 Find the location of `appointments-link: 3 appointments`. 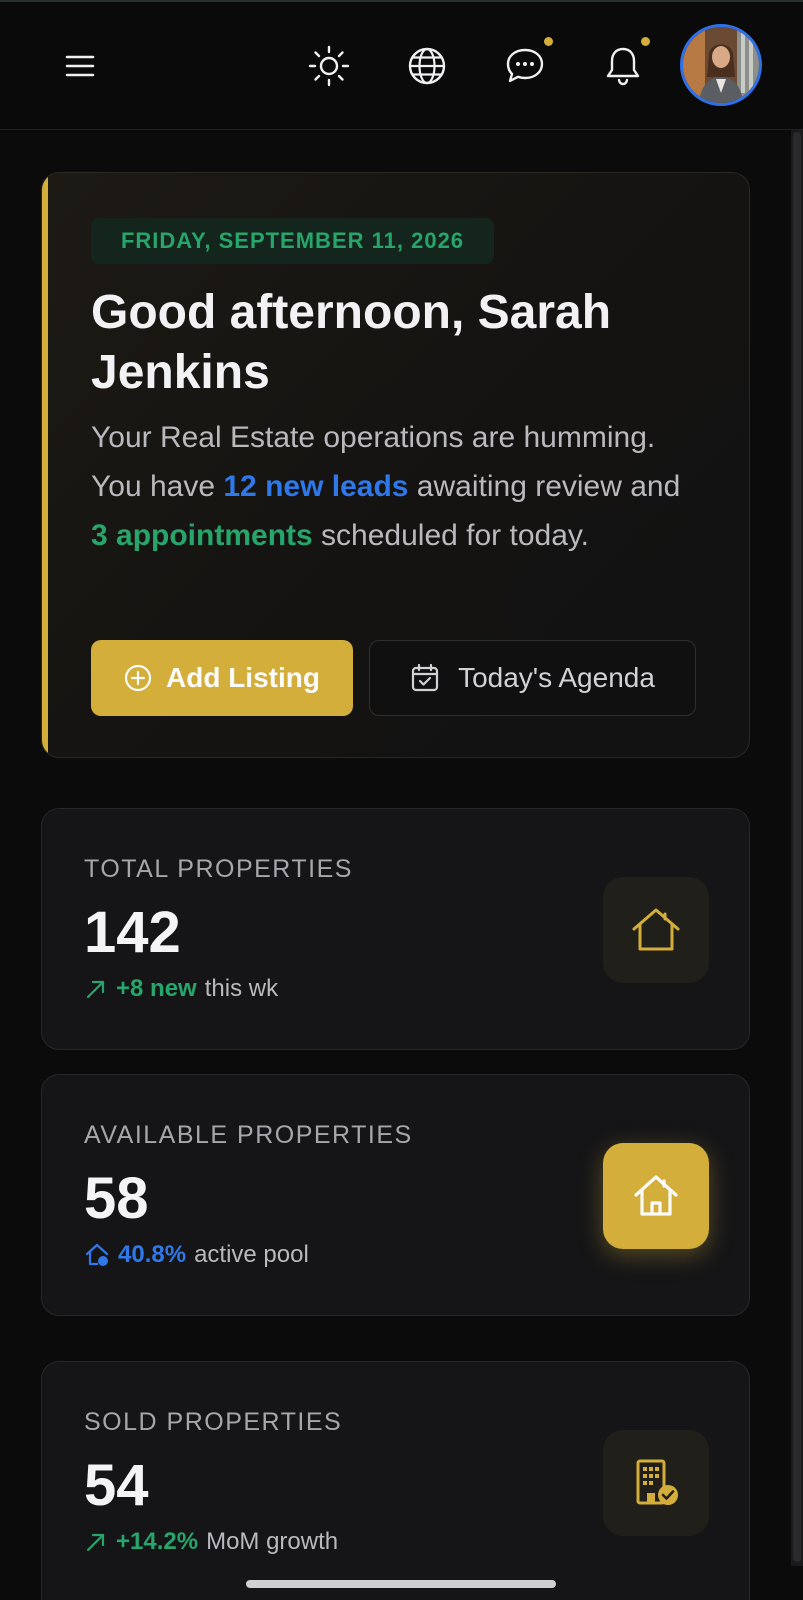

appointments-link: 3 appointments is located at coordinates (202, 535).